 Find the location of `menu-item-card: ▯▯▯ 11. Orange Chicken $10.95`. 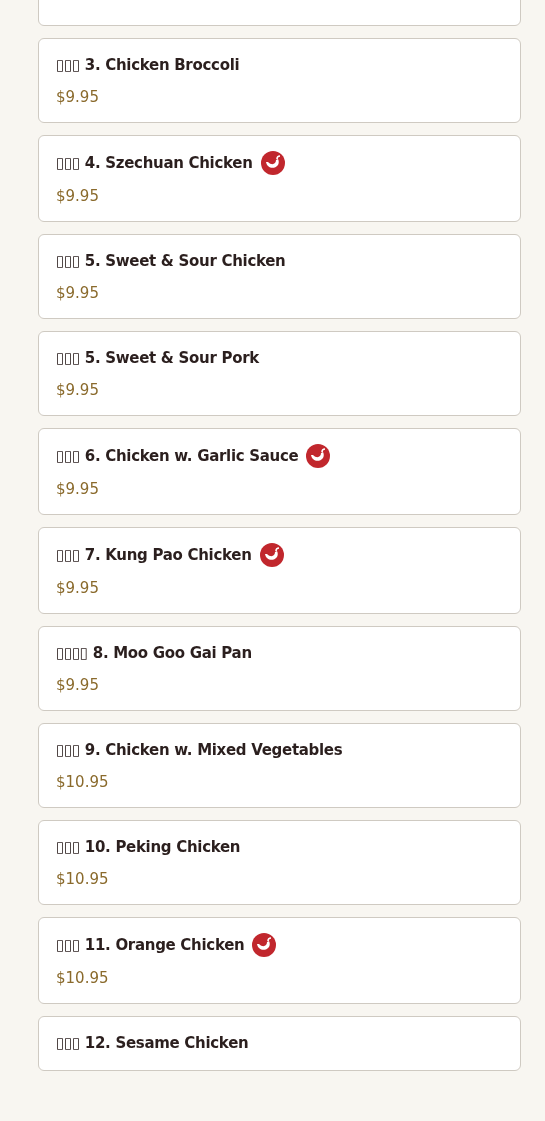

menu-item-card: ▯▯▯ 11. Orange Chicken $10.95 is located at coordinates (279, 960).